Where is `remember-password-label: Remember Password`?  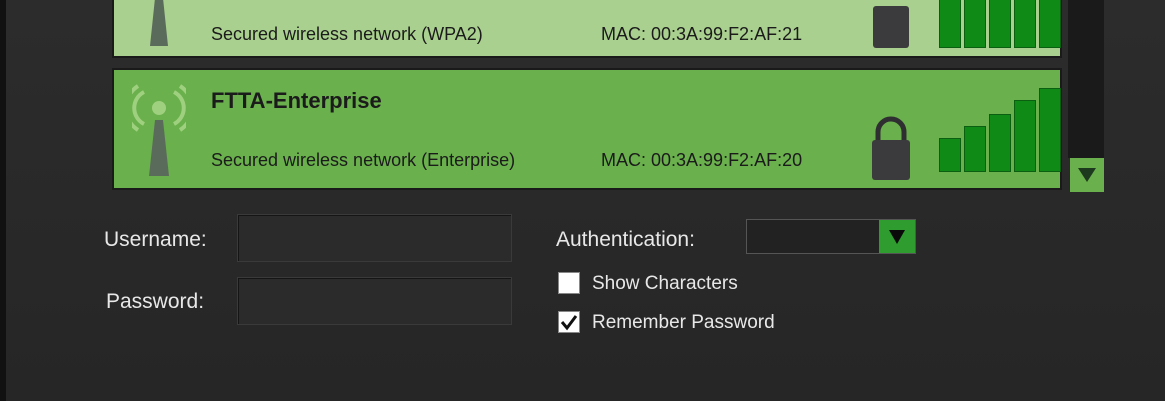
remember-password-label: Remember Password is located at coordinates (683, 322).